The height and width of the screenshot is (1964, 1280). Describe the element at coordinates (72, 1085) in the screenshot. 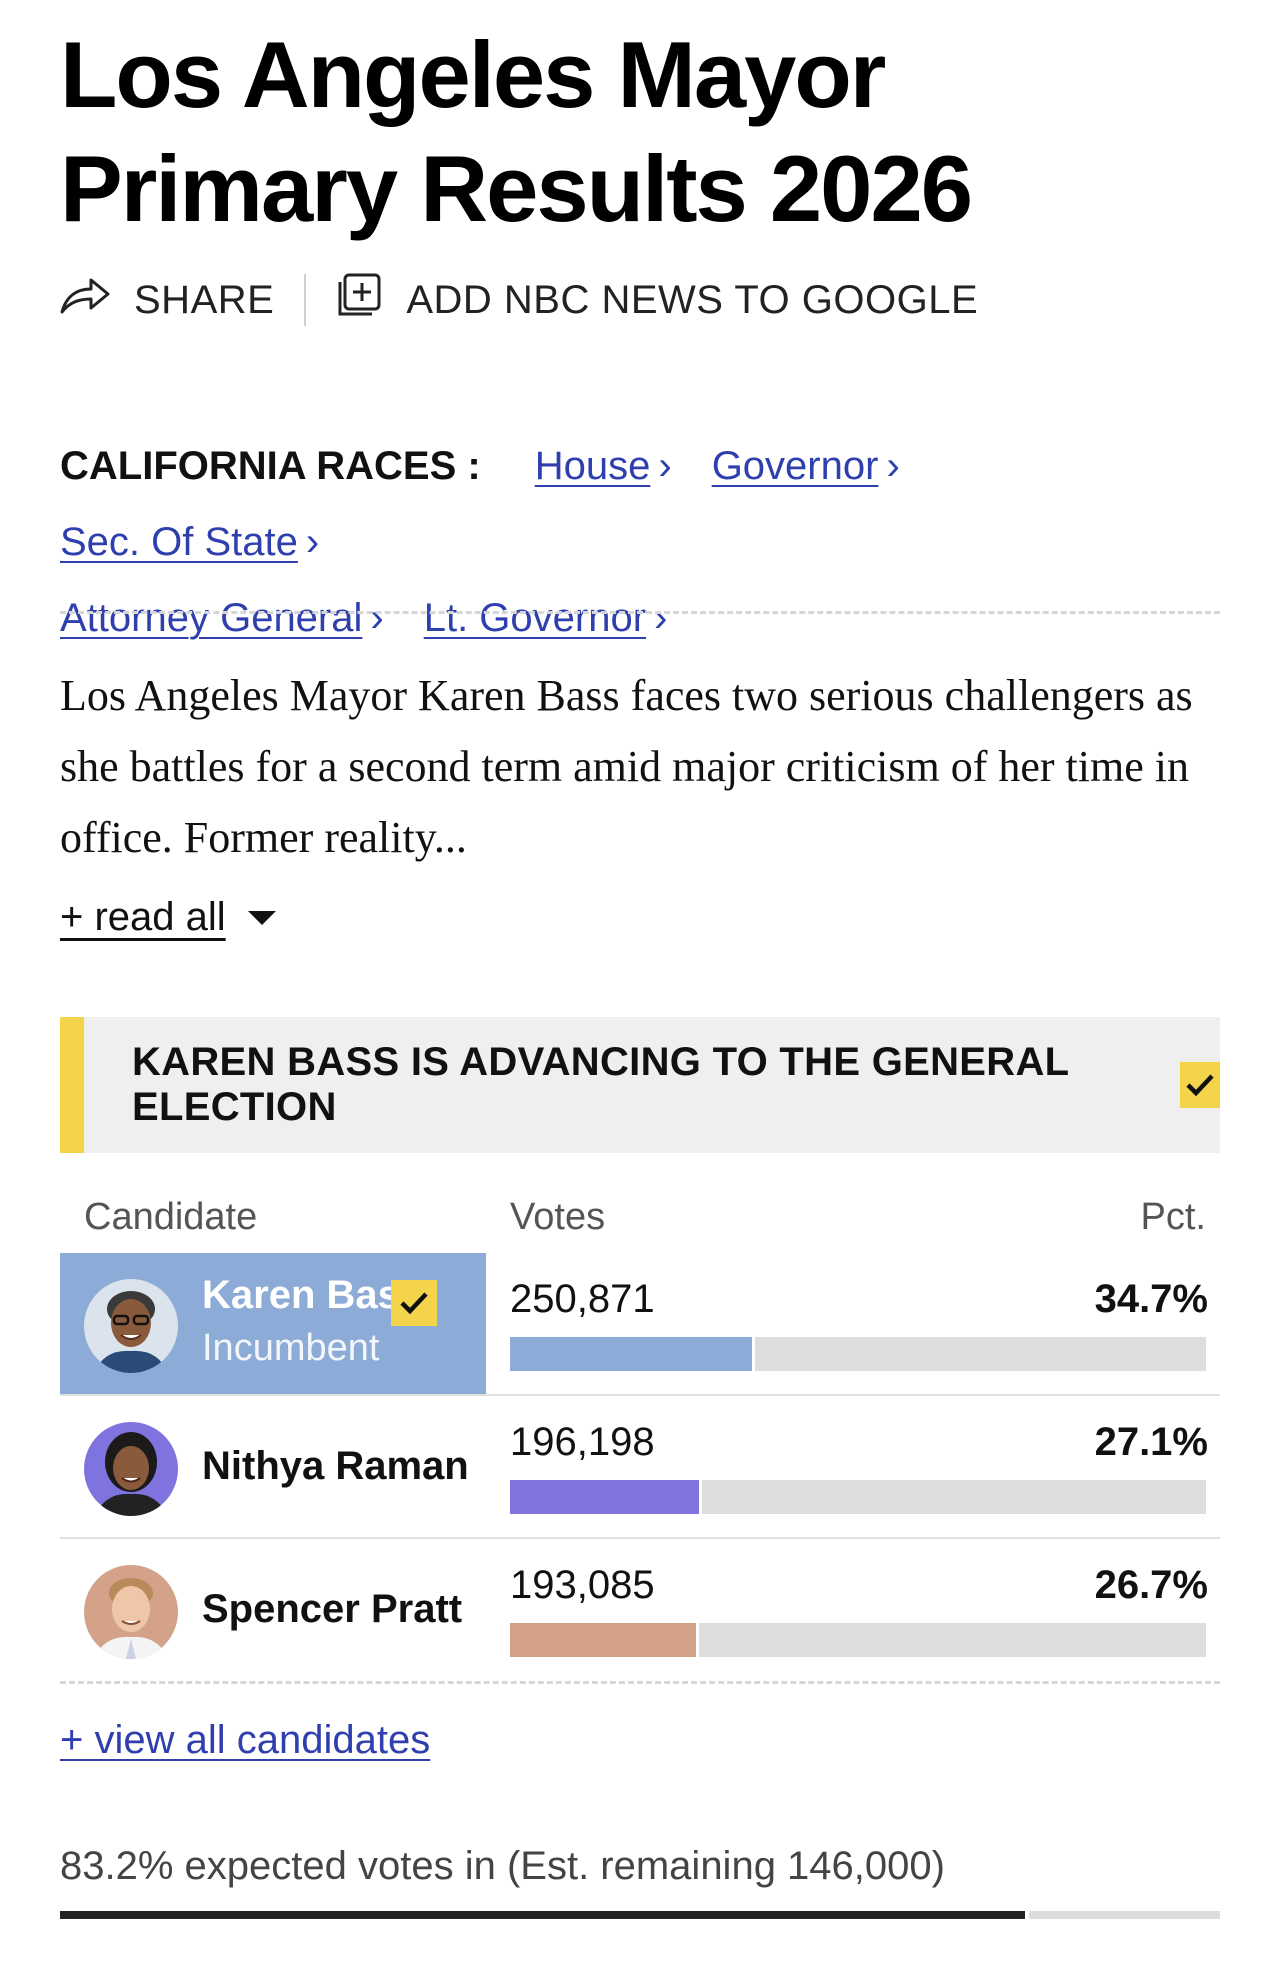

I see `banner-accent-bar` at that location.